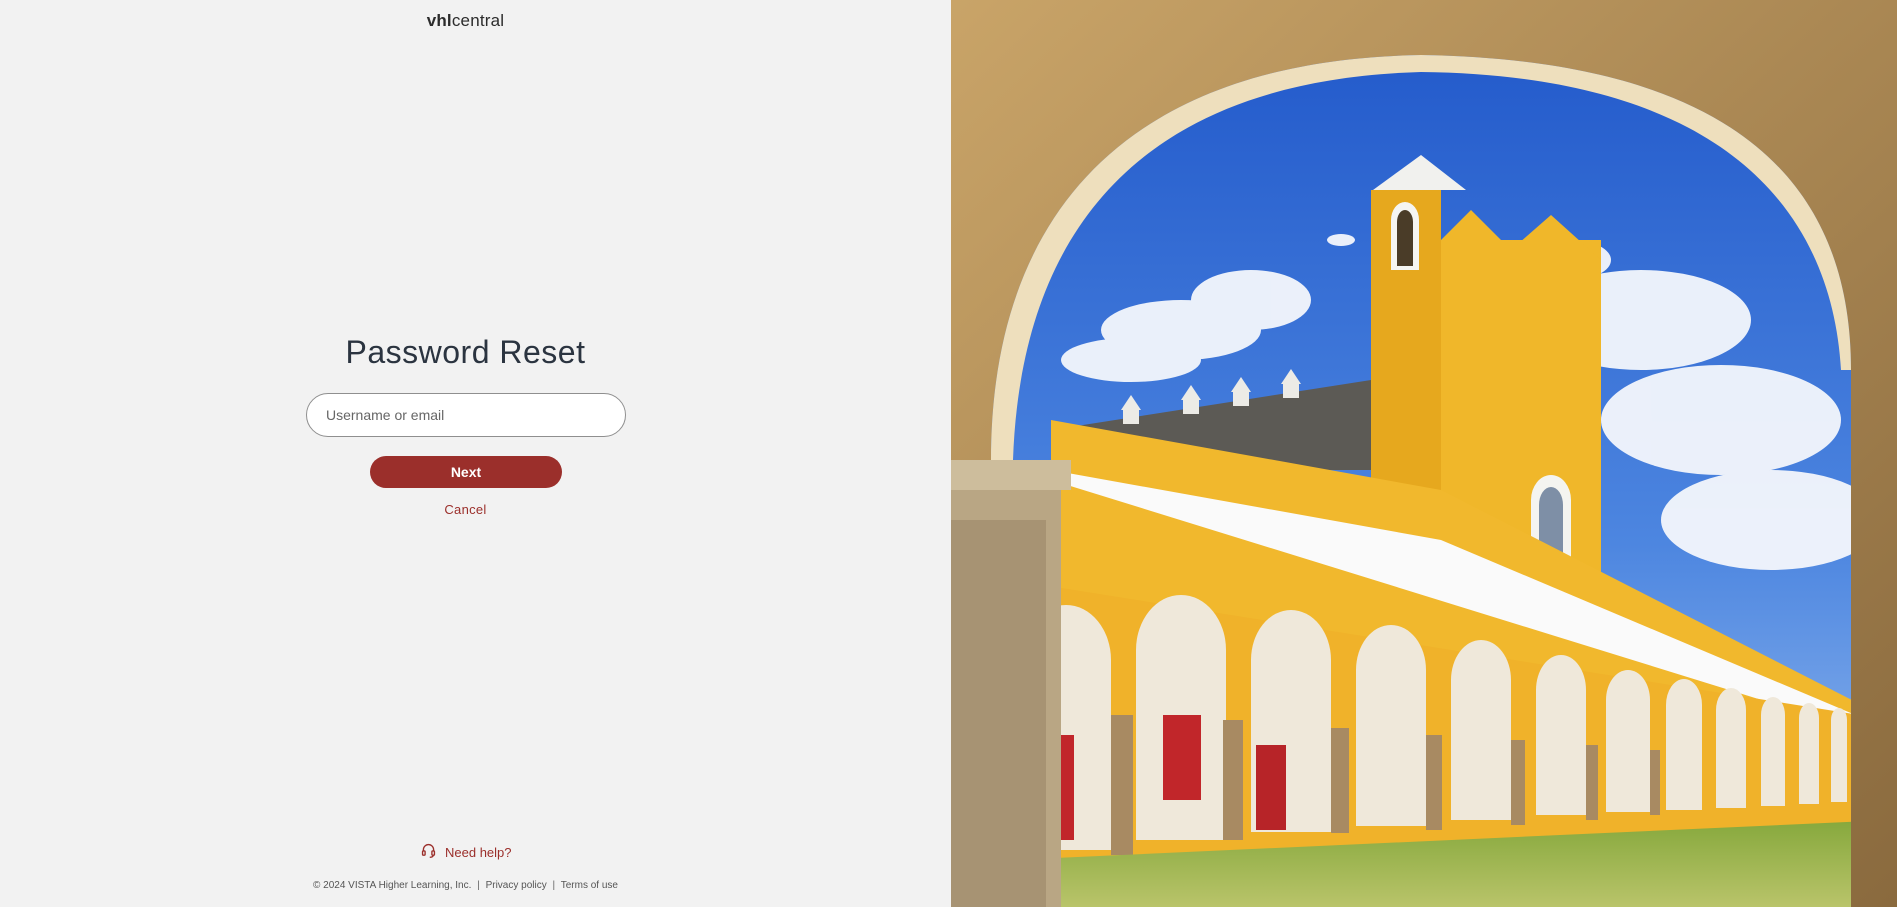  Describe the element at coordinates (589, 885) in the screenshot. I see `terms-of-use-link: Terms of use` at that location.